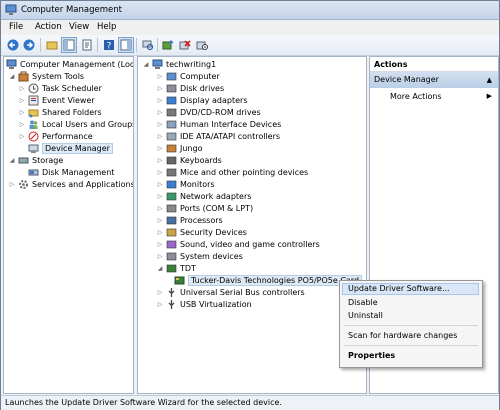  What do you see at coordinates (268, 280) in the screenshot?
I see `tdt-device-item: Tucker-Davis Technologies PO5/PO5e Card` at bounding box center [268, 280].